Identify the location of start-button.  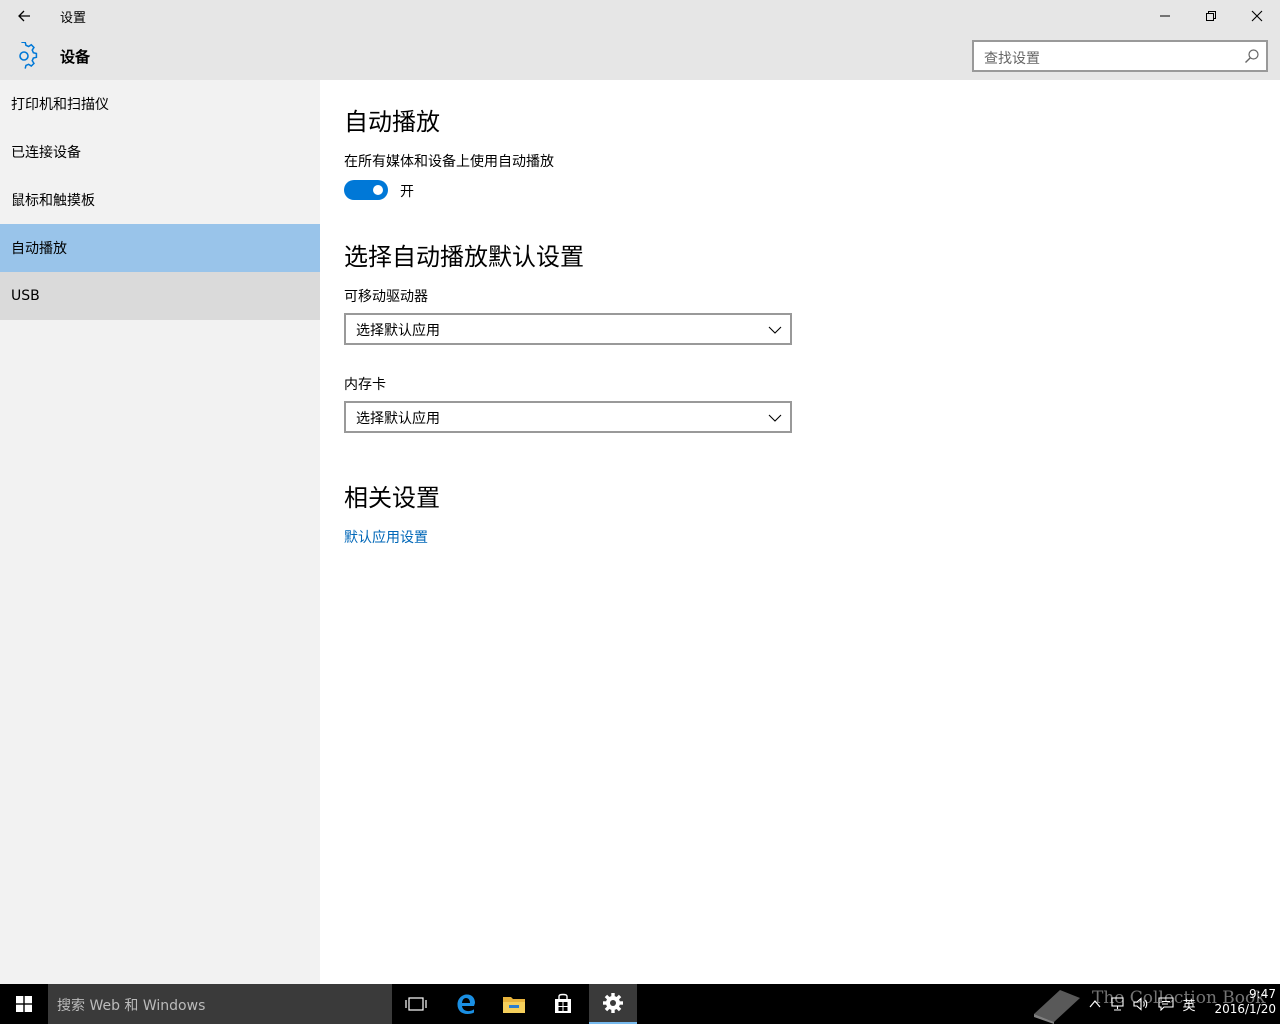
(24, 1004).